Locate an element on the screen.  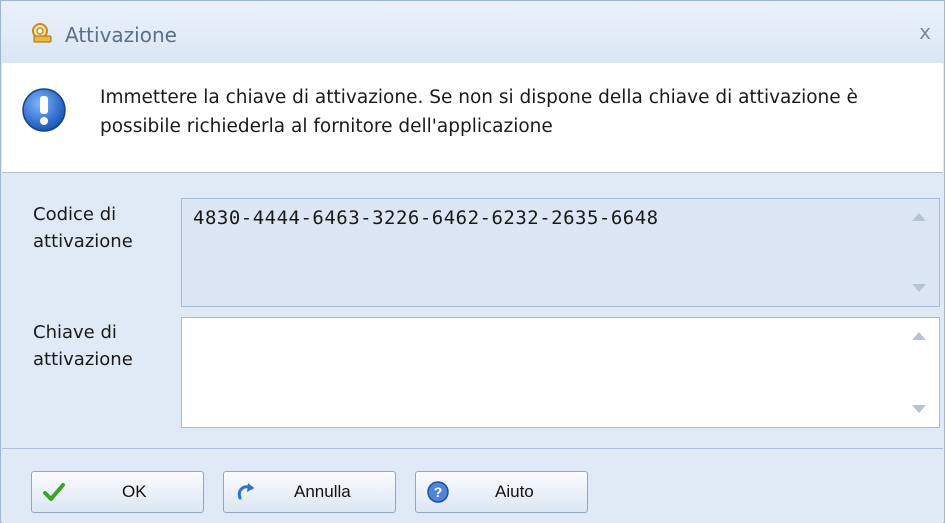
ok-button: OK is located at coordinates (117, 492).